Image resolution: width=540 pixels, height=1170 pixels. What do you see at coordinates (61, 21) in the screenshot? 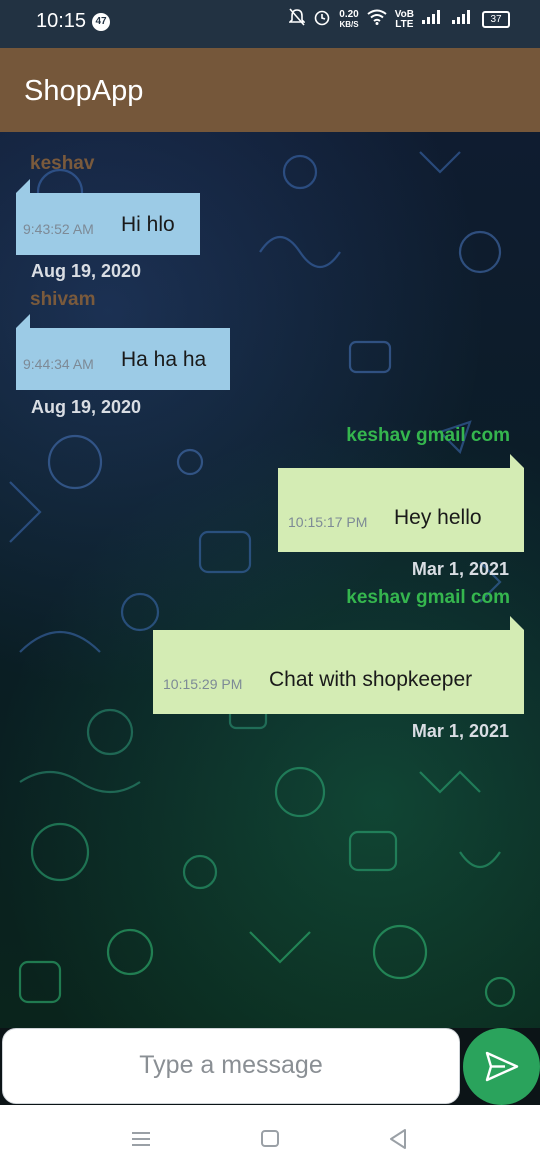
I see `status-time: 10:15` at bounding box center [61, 21].